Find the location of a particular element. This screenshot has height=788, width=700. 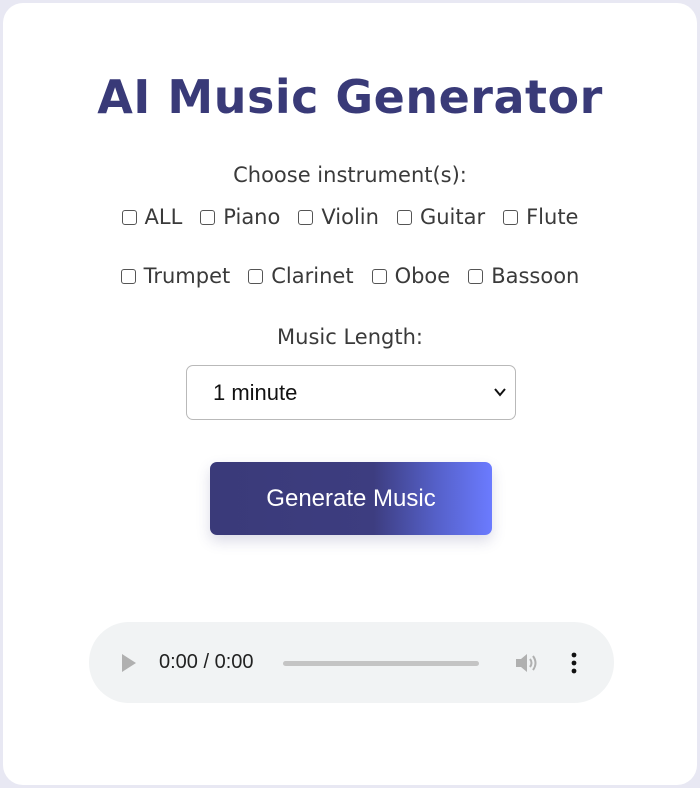

instrument-row-2: Trumpet Clarinet Oboe Bassoon is located at coordinates (350, 276).